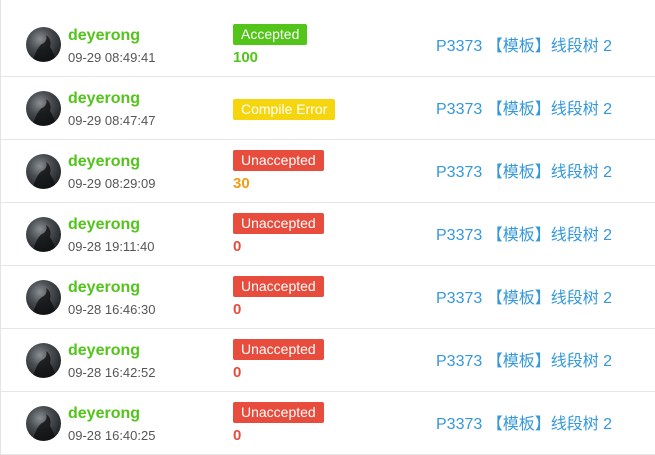 The height and width of the screenshot is (455, 655). I want to click on status-badge: Accepted, so click(270, 34).